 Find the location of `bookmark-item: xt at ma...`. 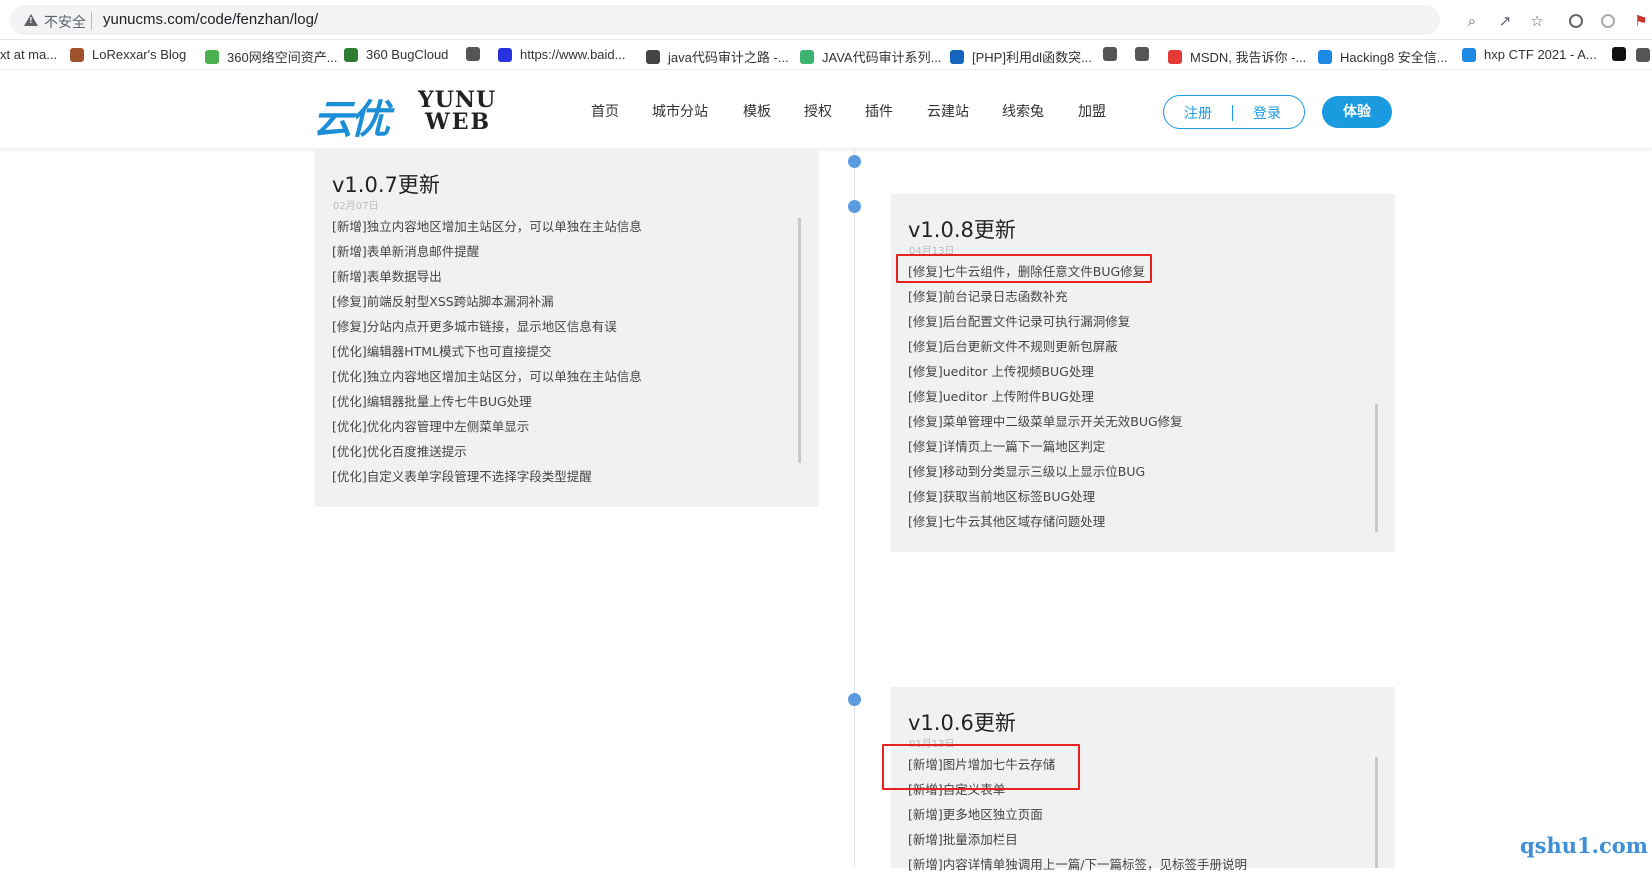

bookmark-item: xt at ma... is located at coordinates (28, 54).